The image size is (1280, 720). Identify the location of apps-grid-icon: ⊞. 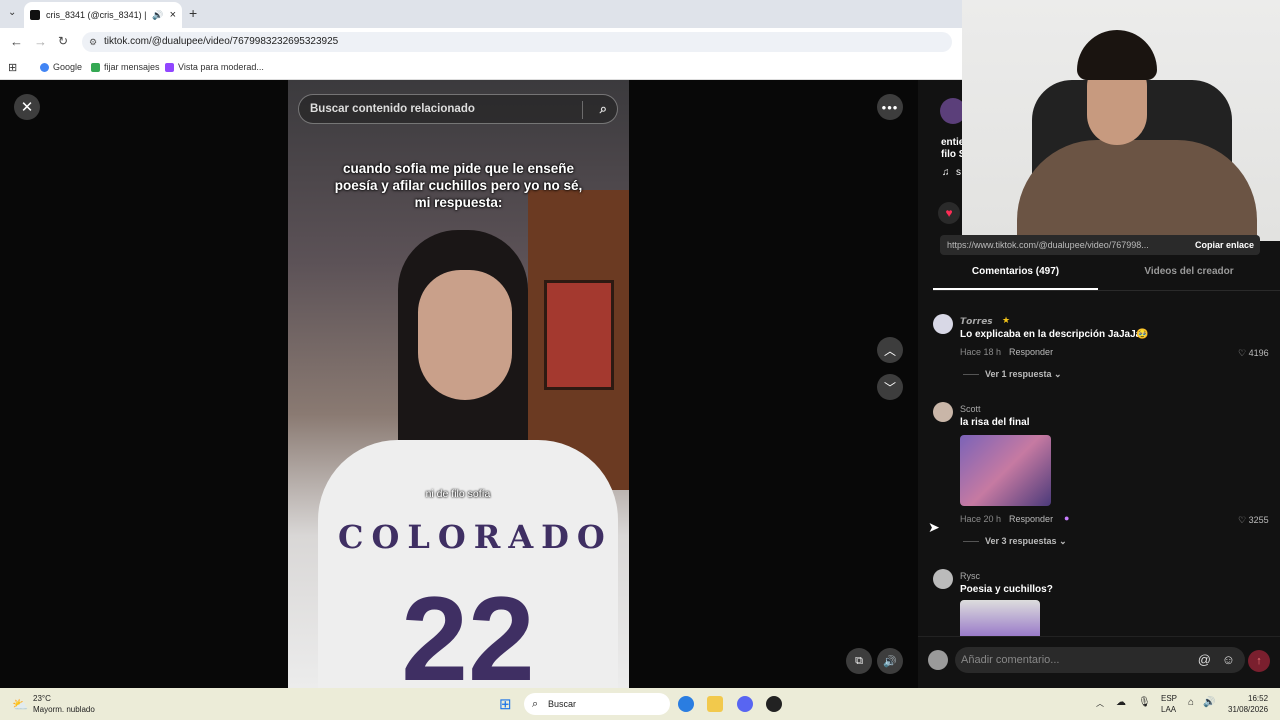
(12, 67).